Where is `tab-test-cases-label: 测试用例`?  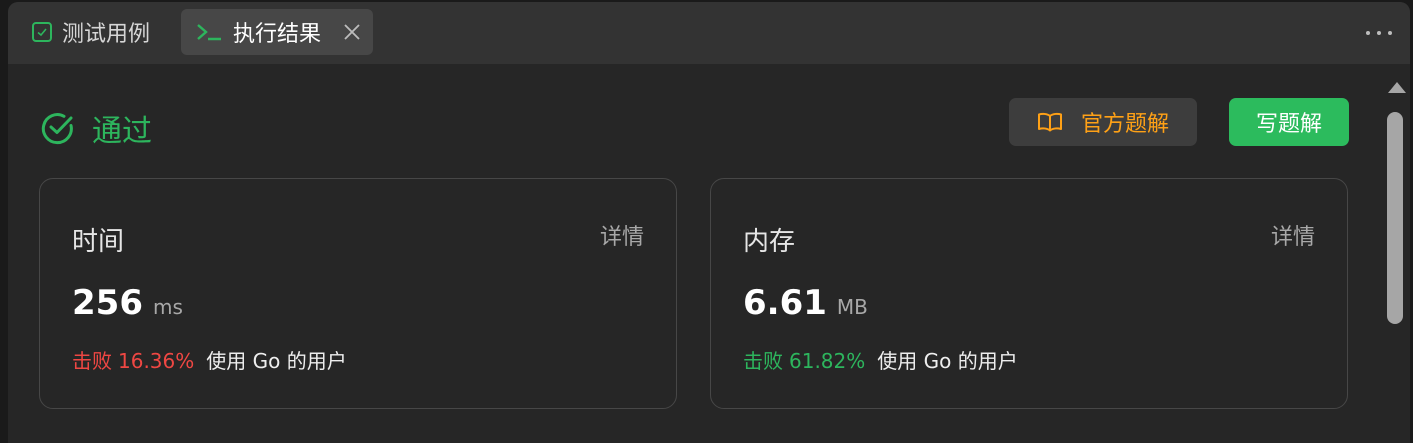 tab-test-cases-label: 测试用例 is located at coordinates (106, 34).